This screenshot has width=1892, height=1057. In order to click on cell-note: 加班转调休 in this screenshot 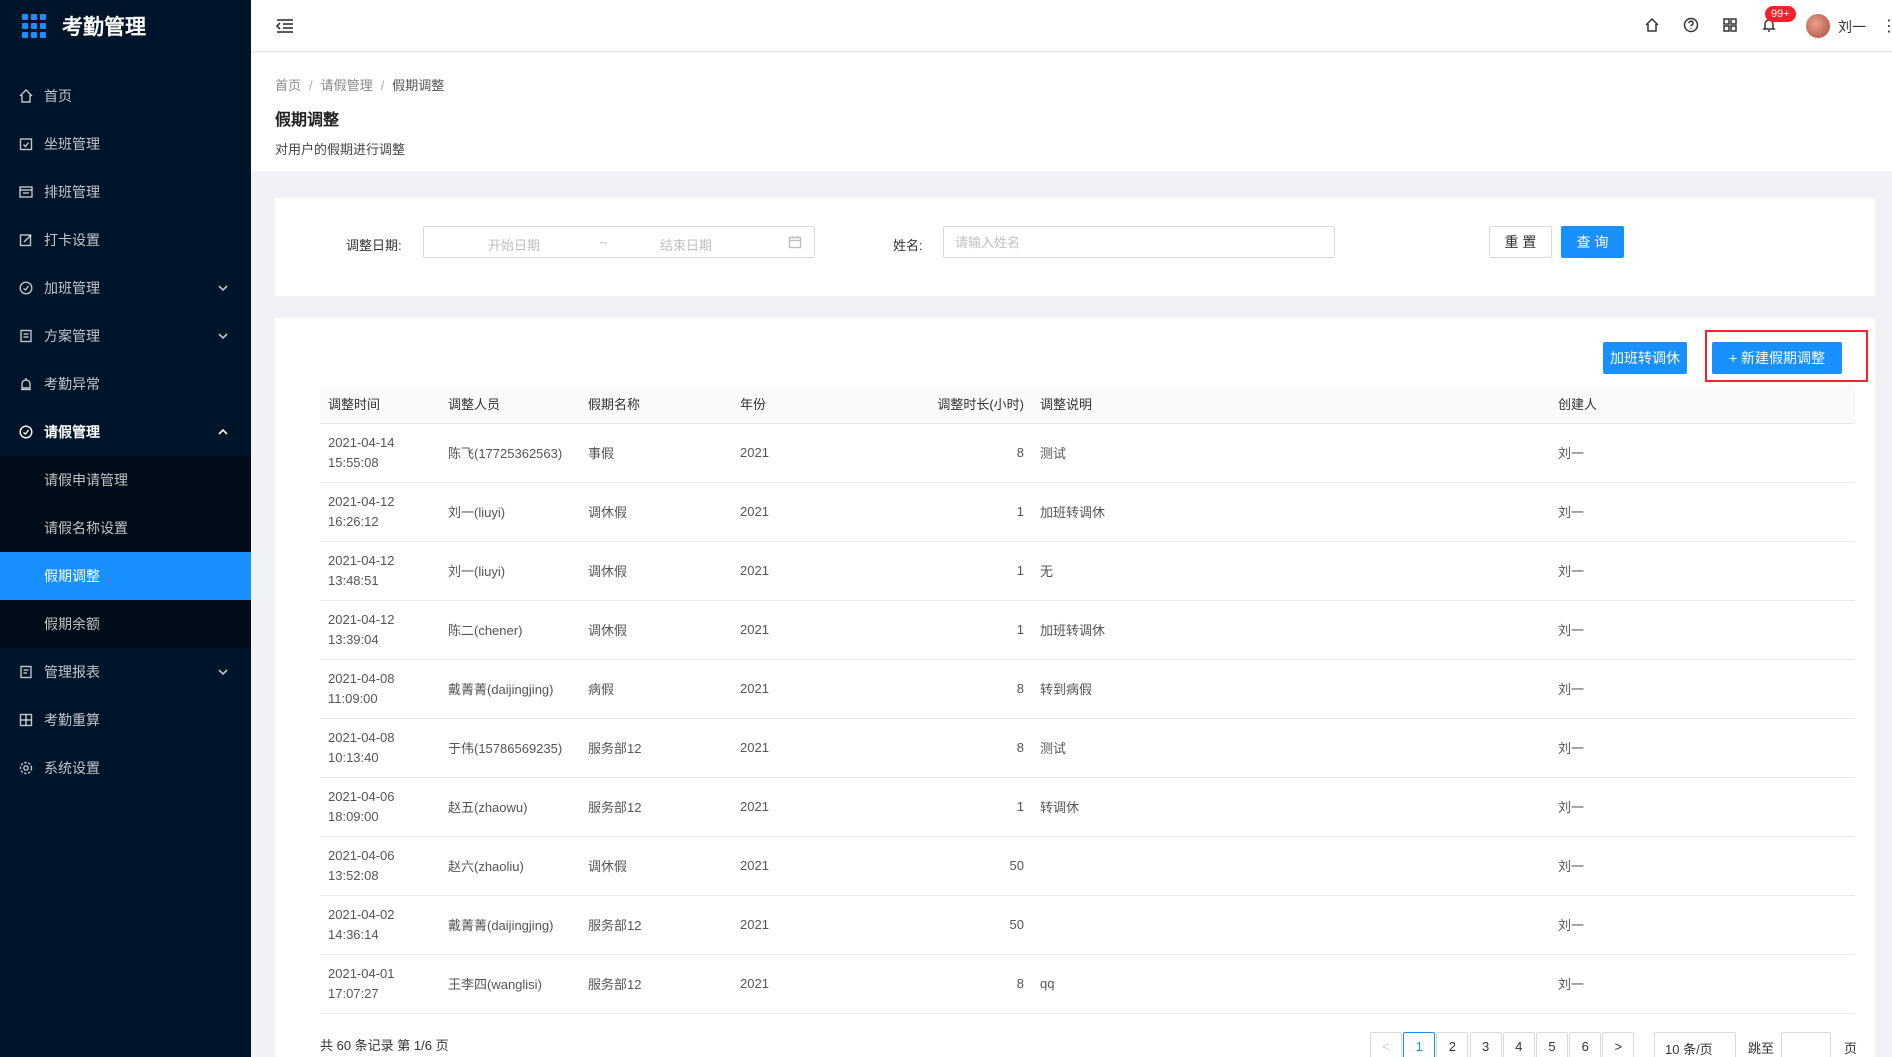, I will do `click(1291, 630)`.